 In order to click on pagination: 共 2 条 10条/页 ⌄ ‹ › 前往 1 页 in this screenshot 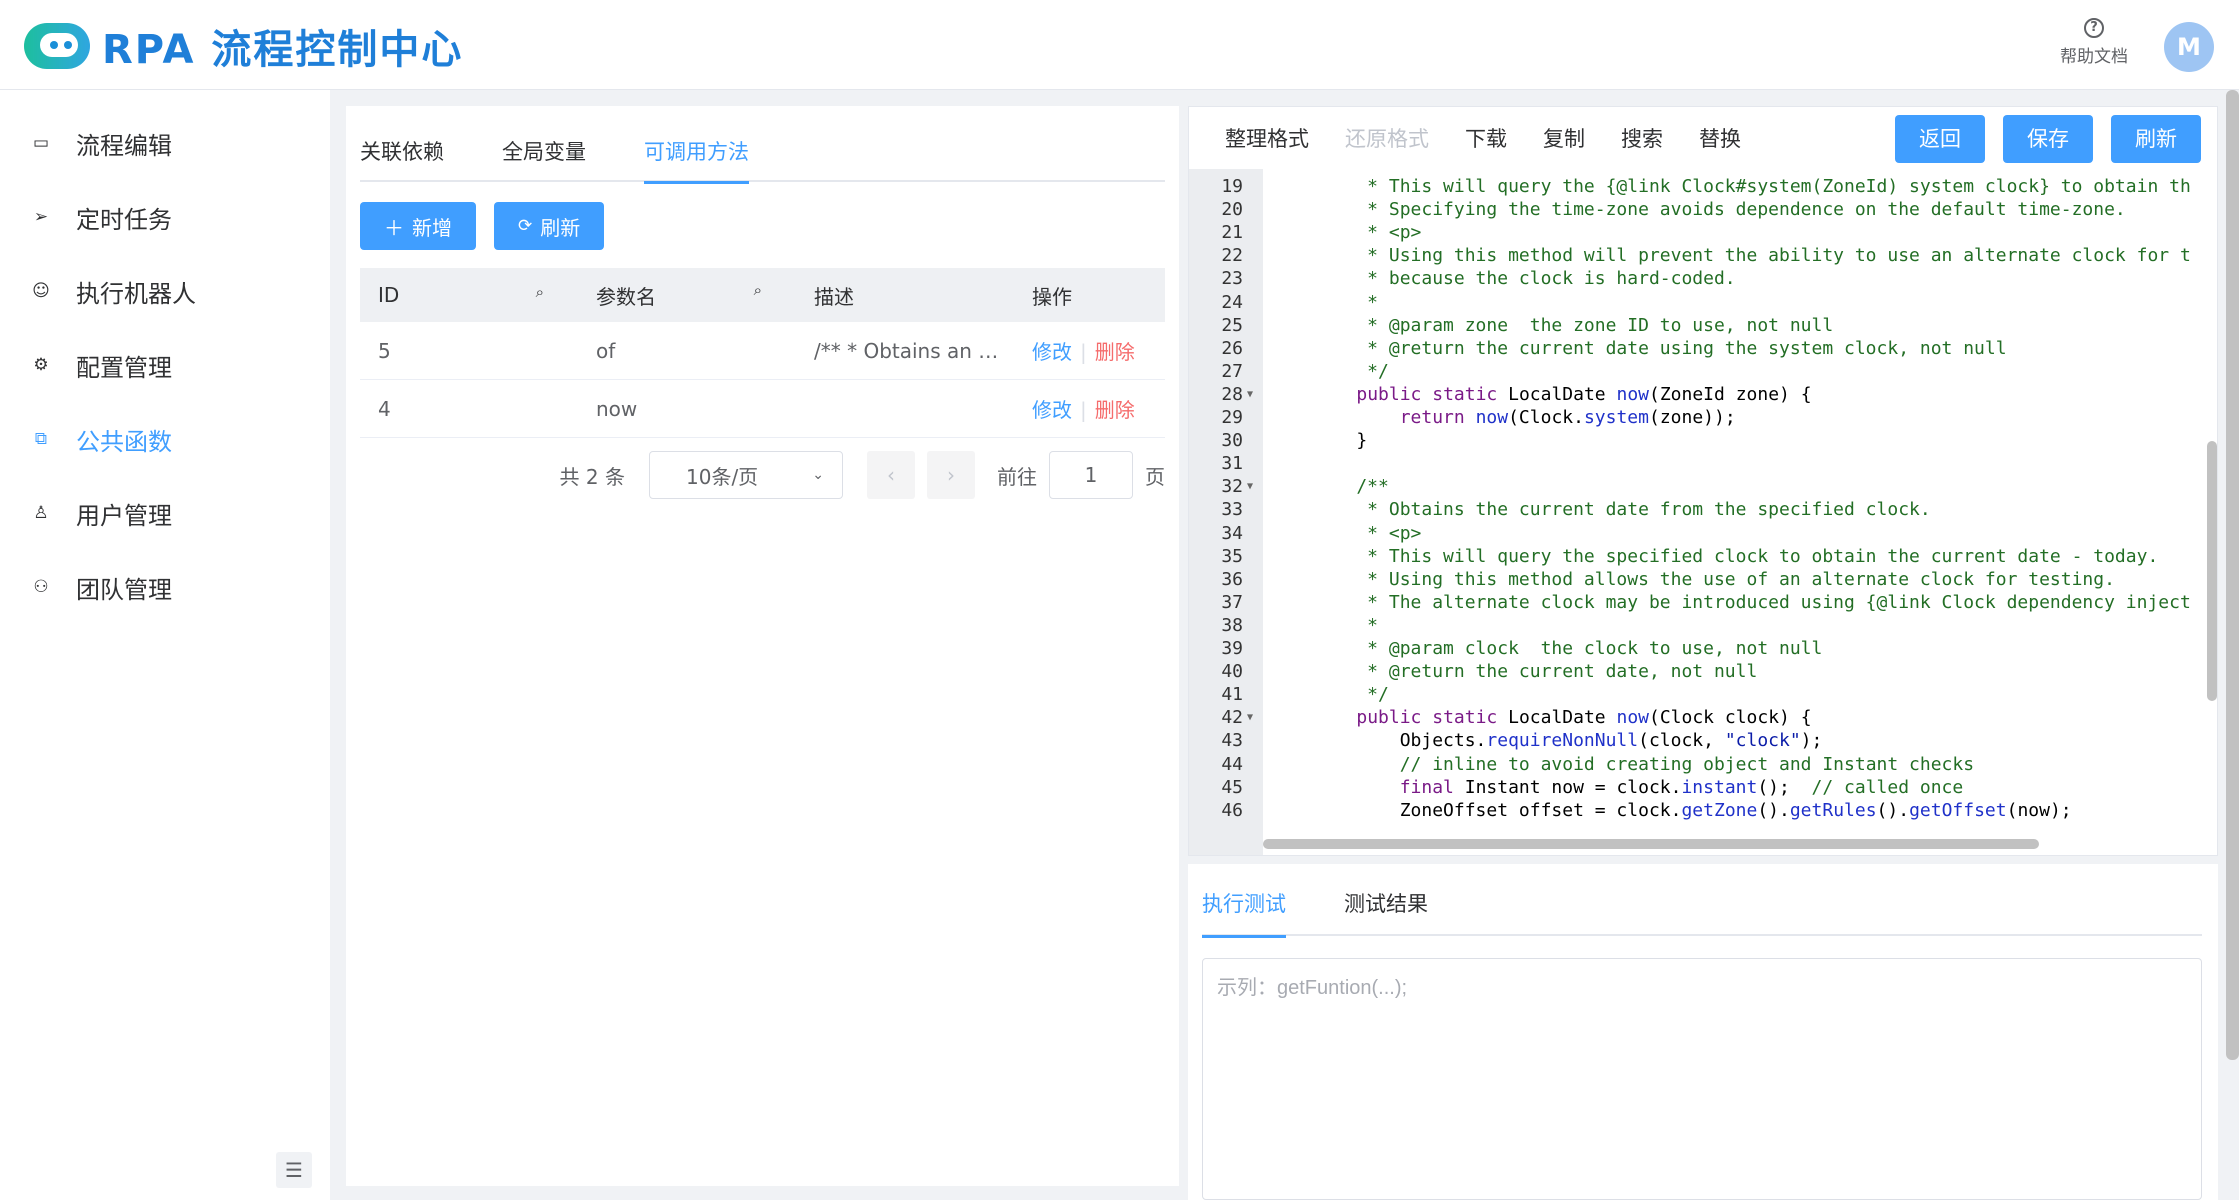, I will do `click(762, 475)`.